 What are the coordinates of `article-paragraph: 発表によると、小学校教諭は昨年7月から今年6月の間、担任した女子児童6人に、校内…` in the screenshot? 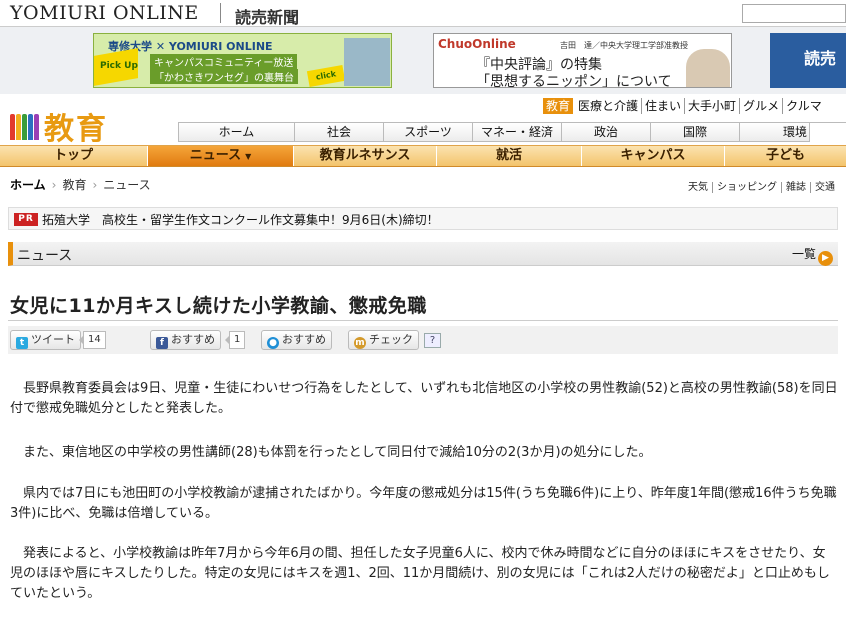 It's located at (420, 573).